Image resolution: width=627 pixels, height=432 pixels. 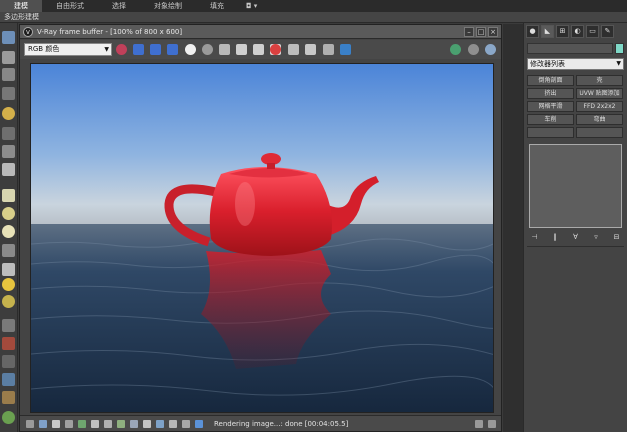 I want to click on red-channel-icon, so click(x=138, y=49).